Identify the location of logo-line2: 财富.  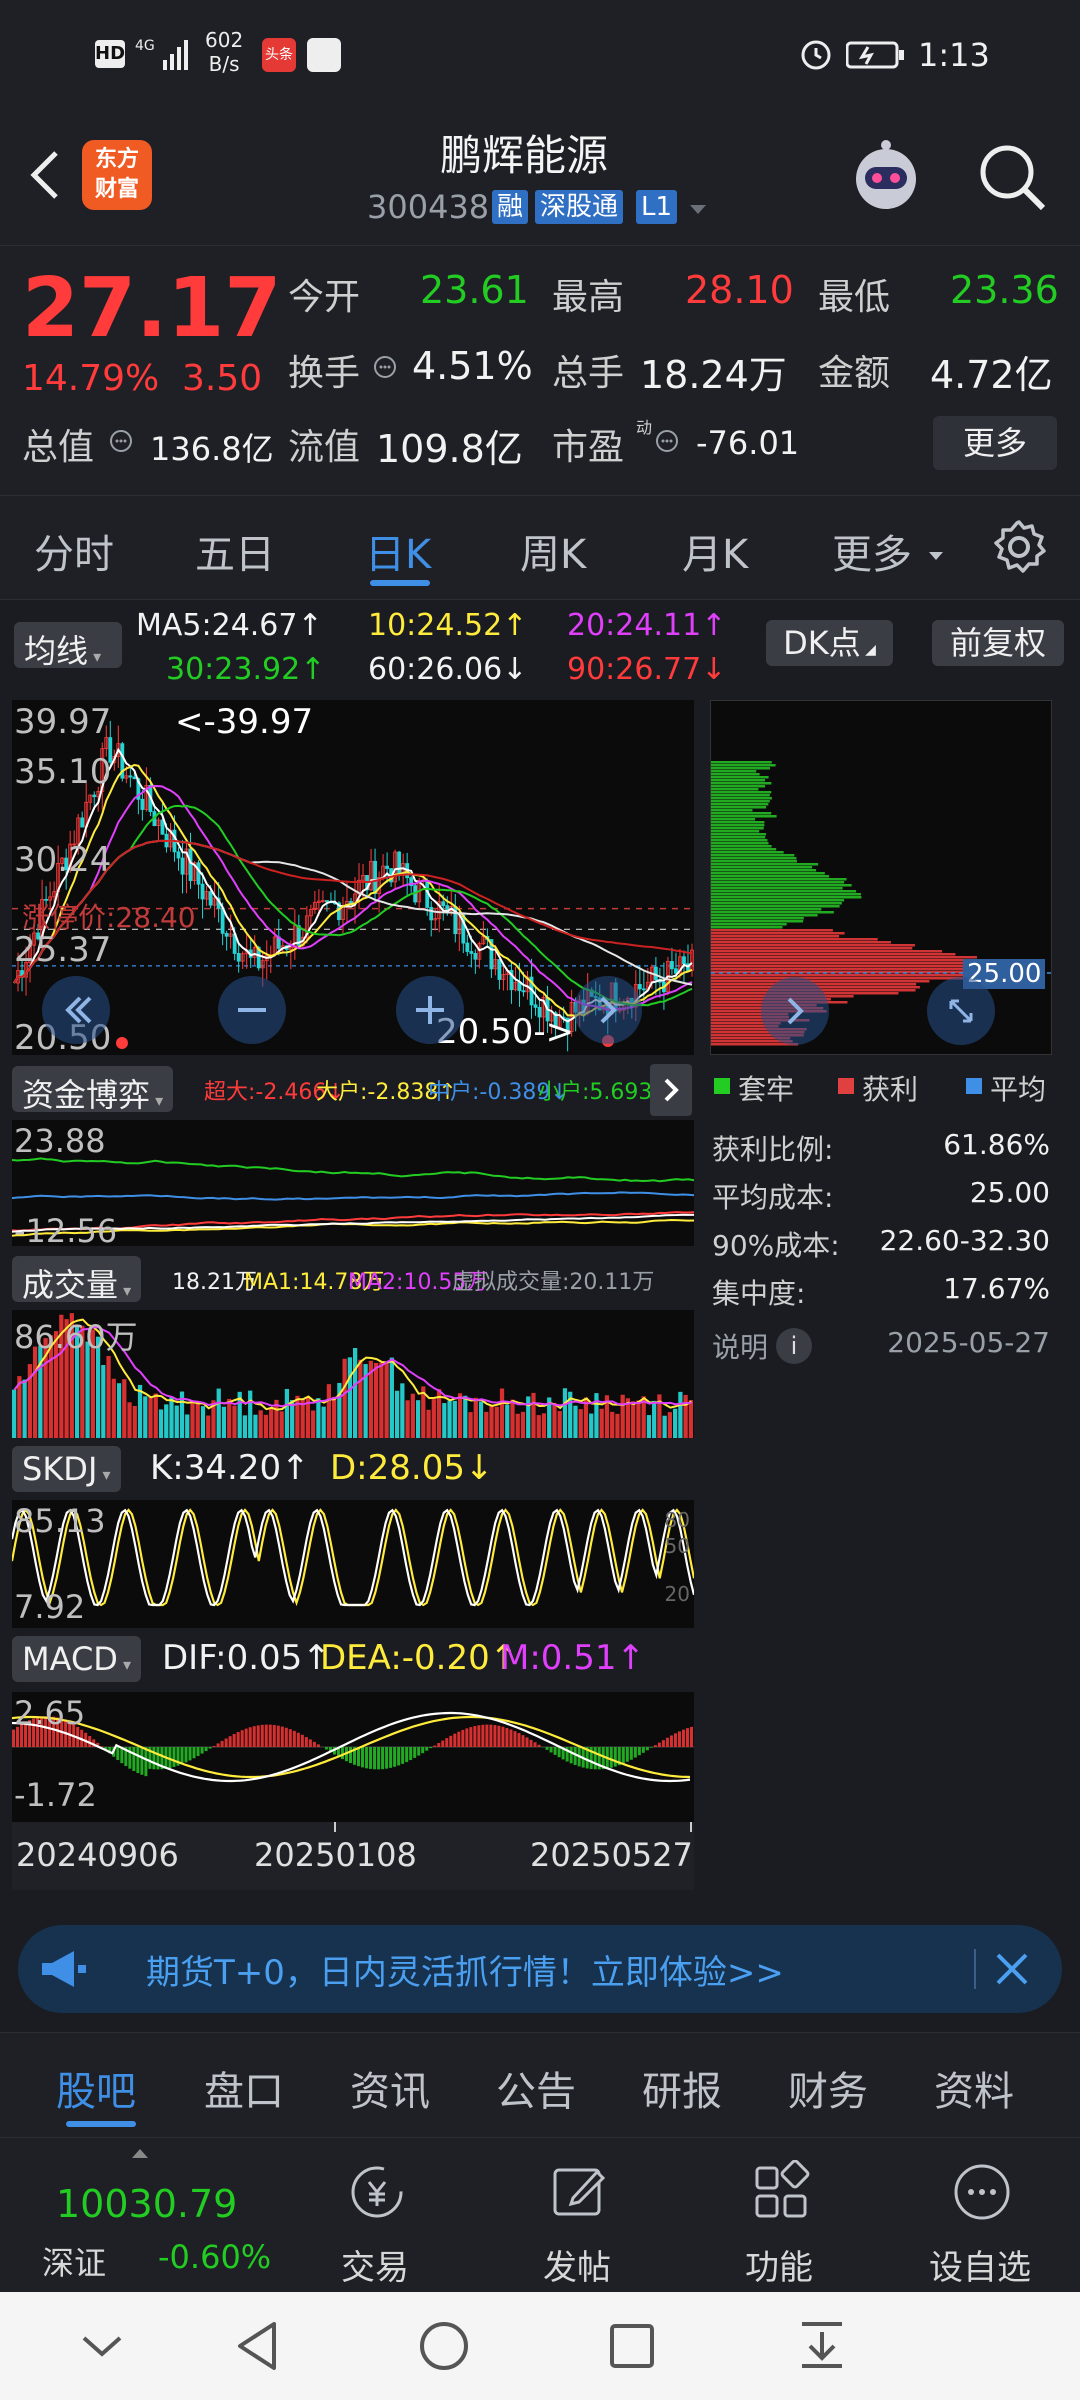
(116, 189).